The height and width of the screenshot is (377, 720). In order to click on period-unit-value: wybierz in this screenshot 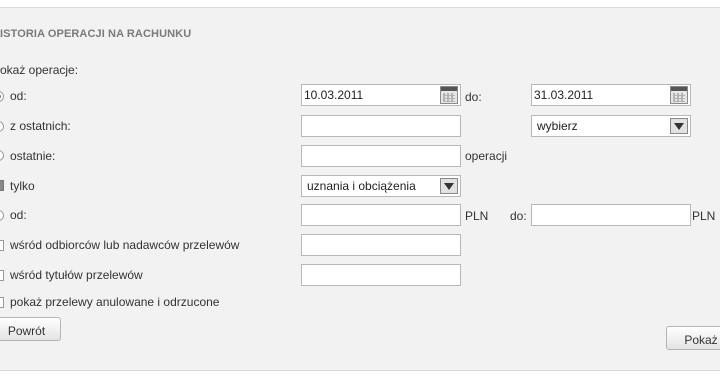, I will do `click(557, 126)`.